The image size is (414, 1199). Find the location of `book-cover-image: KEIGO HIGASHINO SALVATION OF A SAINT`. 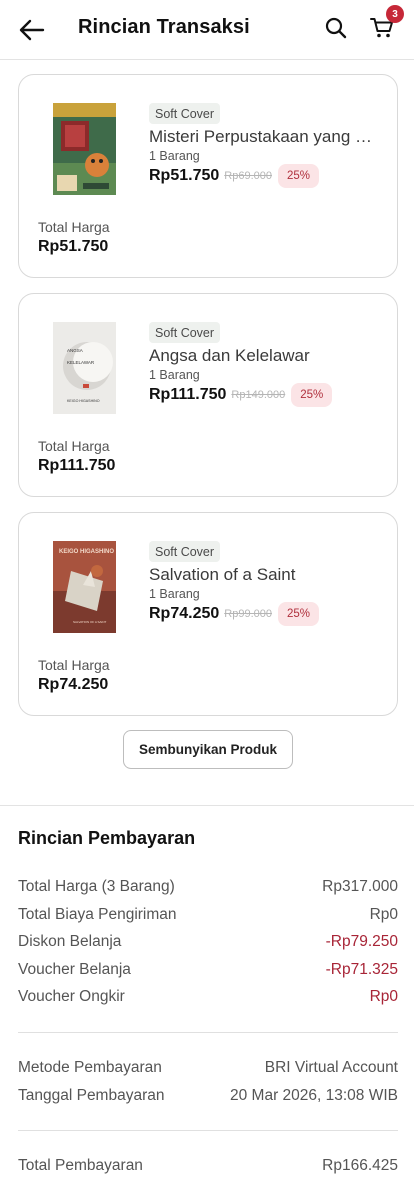

book-cover-image: KEIGO HIGASHINO SALVATION OF A SAINT is located at coordinates (84, 587).